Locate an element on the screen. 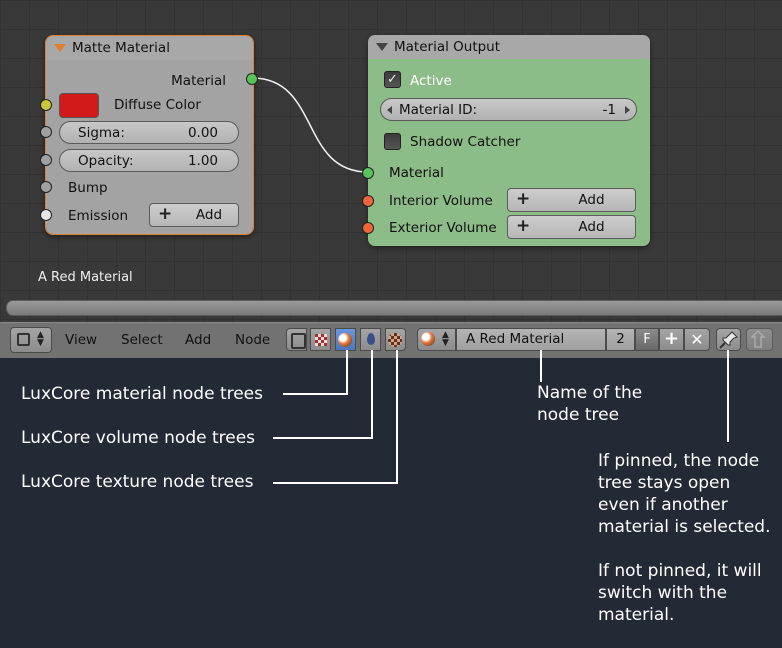  pin-icon is located at coordinates (728, 340).